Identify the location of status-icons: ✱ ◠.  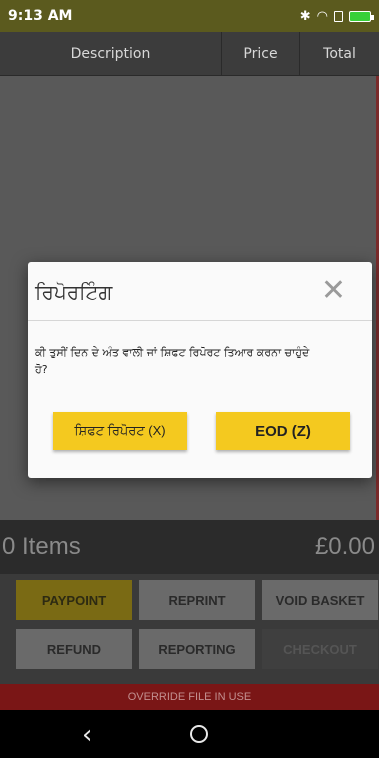
(336, 16).